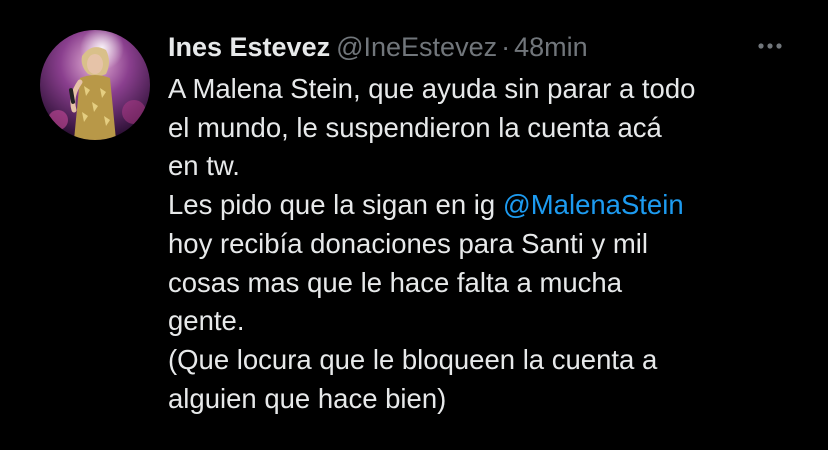  I want to click on tweet-text-line: (Que locura que le bloqueen la cuenta a, so click(413, 359).